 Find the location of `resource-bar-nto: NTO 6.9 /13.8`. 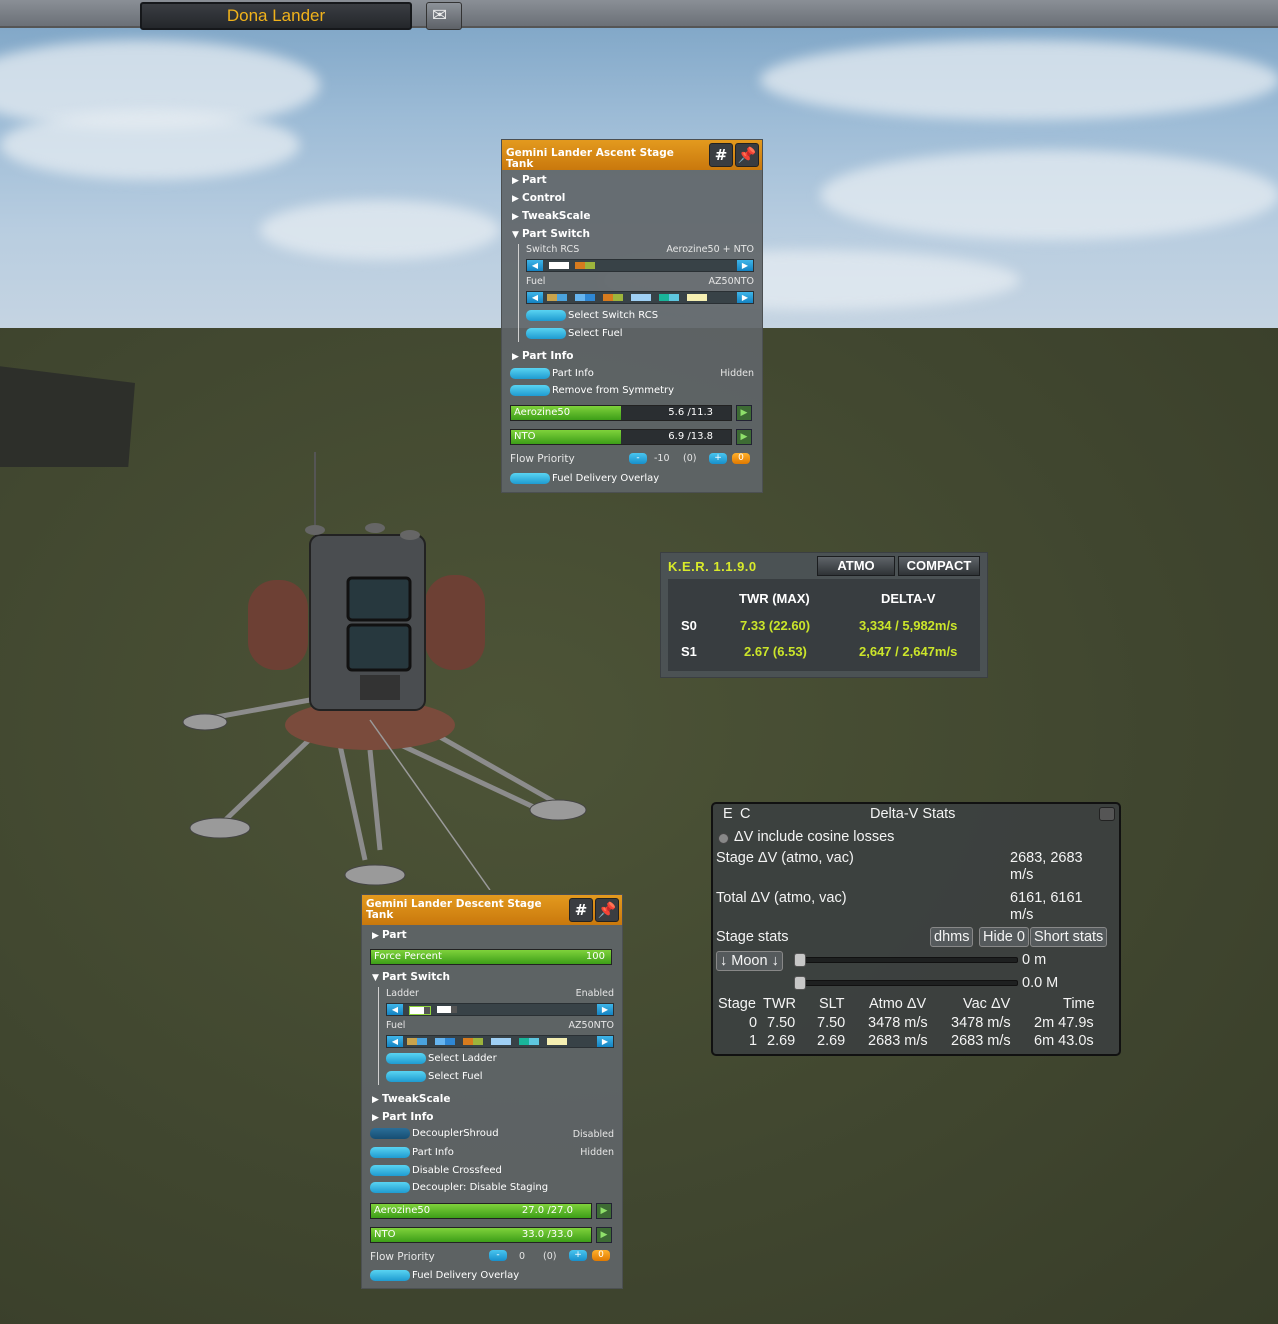

resource-bar-nto: NTO 6.9 /13.8 is located at coordinates (621, 437).